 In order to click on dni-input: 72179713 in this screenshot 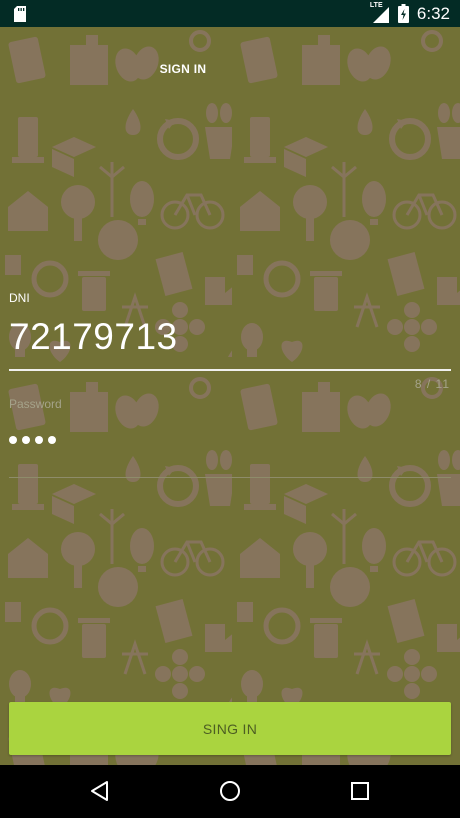, I will do `click(93, 337)`.